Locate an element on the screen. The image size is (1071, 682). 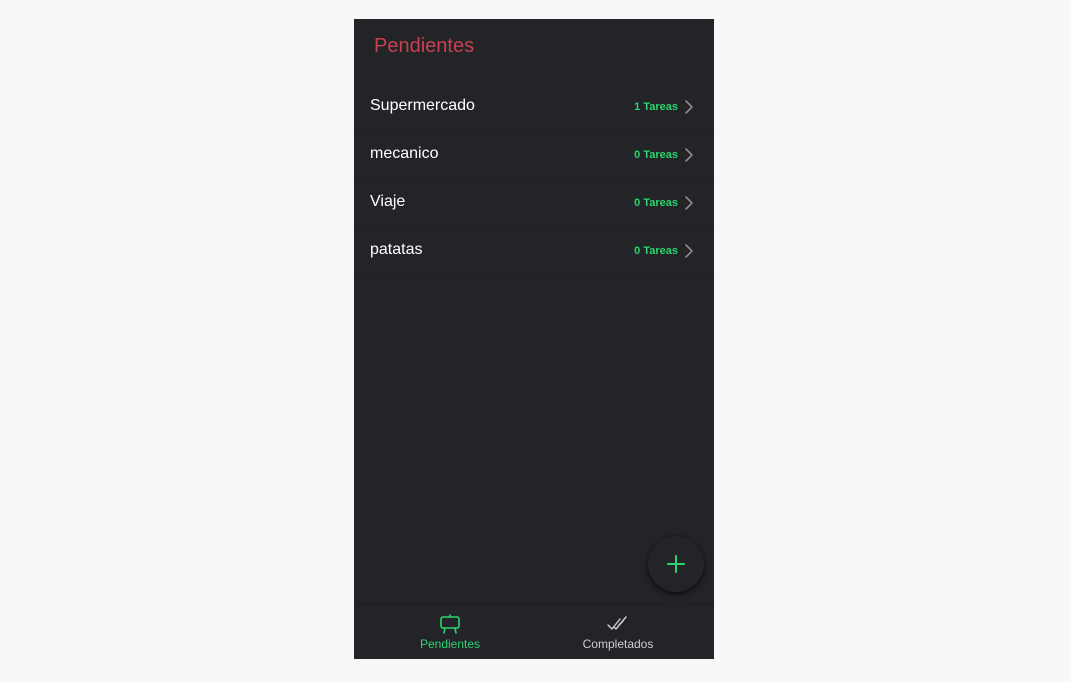
tab-pendientes: Pendientes is located at coordinates (450, 631).